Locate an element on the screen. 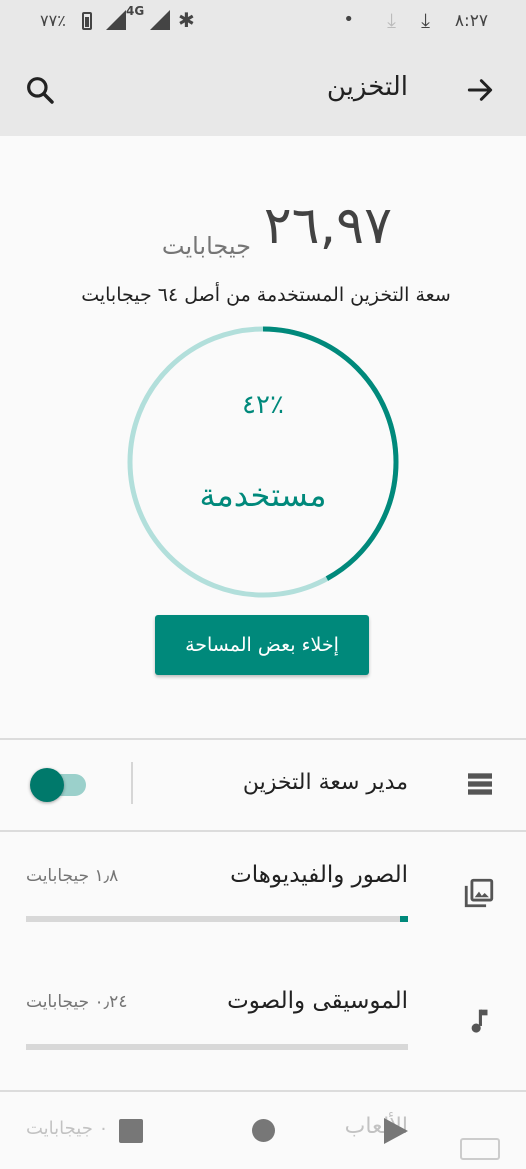 The height and width of the screenshot is (1169, 526). storage-manager-toggle is located at coordinates (58, 785).